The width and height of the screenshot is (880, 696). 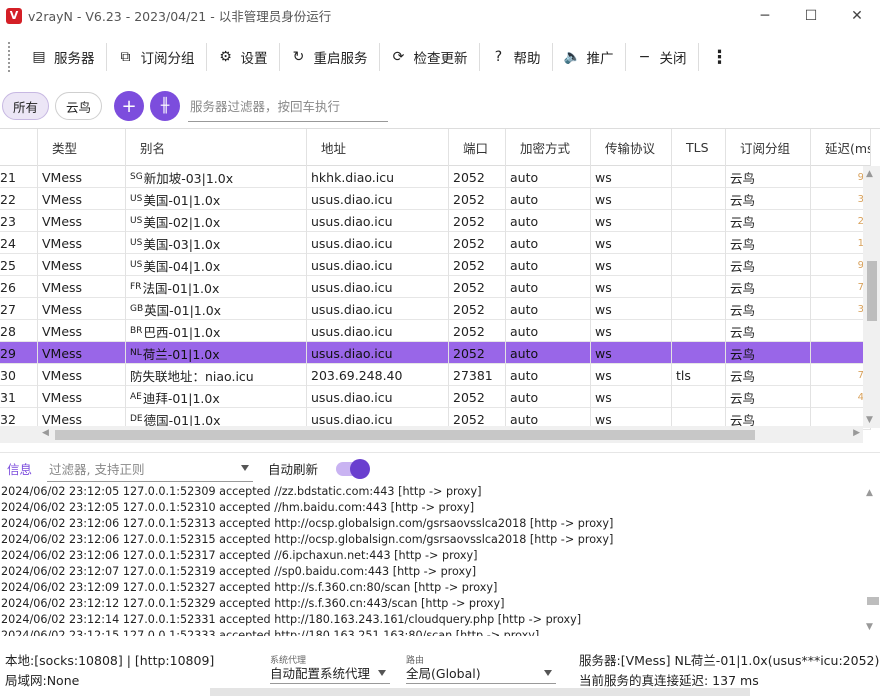 I want to click on toggle-knob, so click(x=360, y=468).